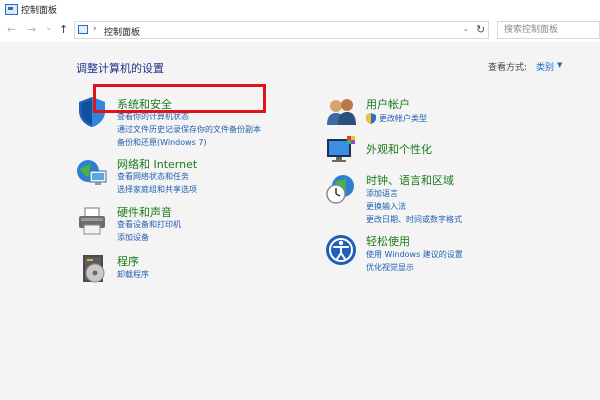  I want to click on window-title: 控制面板, so click(39, 11).